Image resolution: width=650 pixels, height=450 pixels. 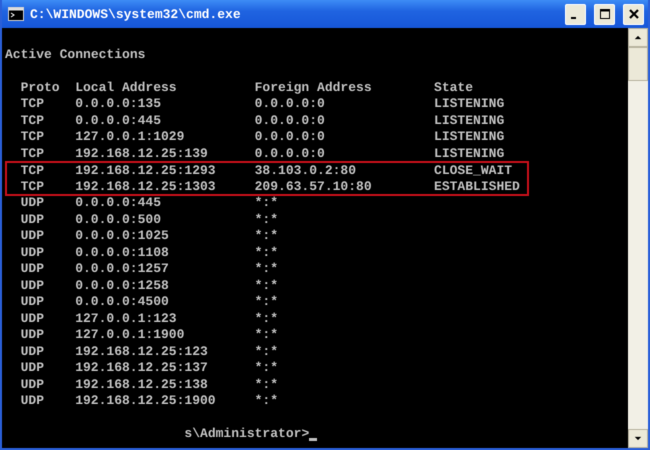 I want to click on maximize-button, so click(x=604, y=14).